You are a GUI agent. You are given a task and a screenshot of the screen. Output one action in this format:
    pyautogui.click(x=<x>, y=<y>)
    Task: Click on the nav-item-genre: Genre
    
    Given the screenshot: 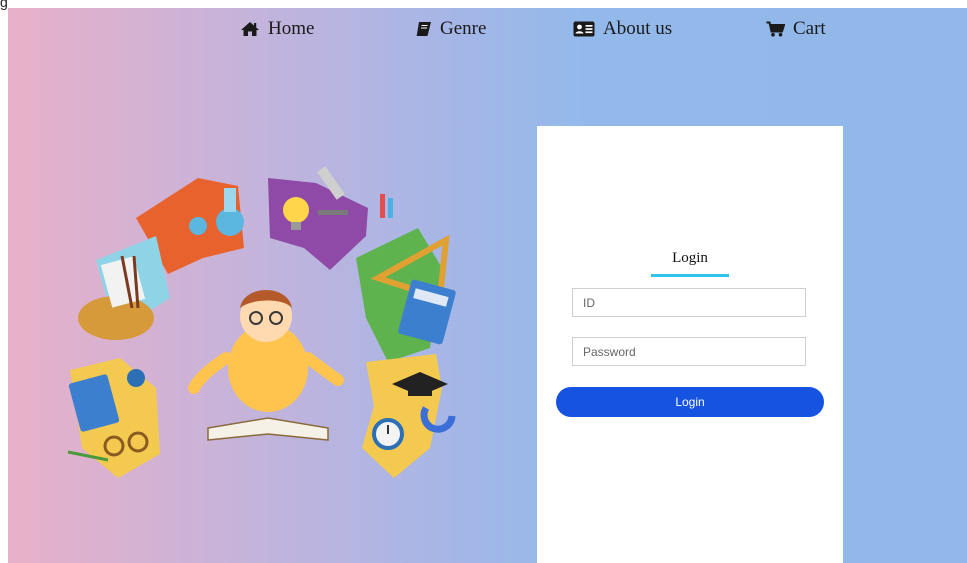 What is the action you would take?
    pyautogui.click(x=450, y=29)
    